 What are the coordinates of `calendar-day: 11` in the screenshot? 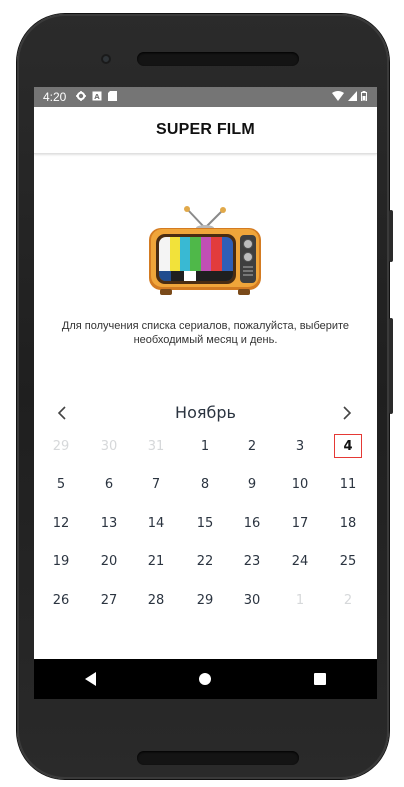 It's located at (348, 485).